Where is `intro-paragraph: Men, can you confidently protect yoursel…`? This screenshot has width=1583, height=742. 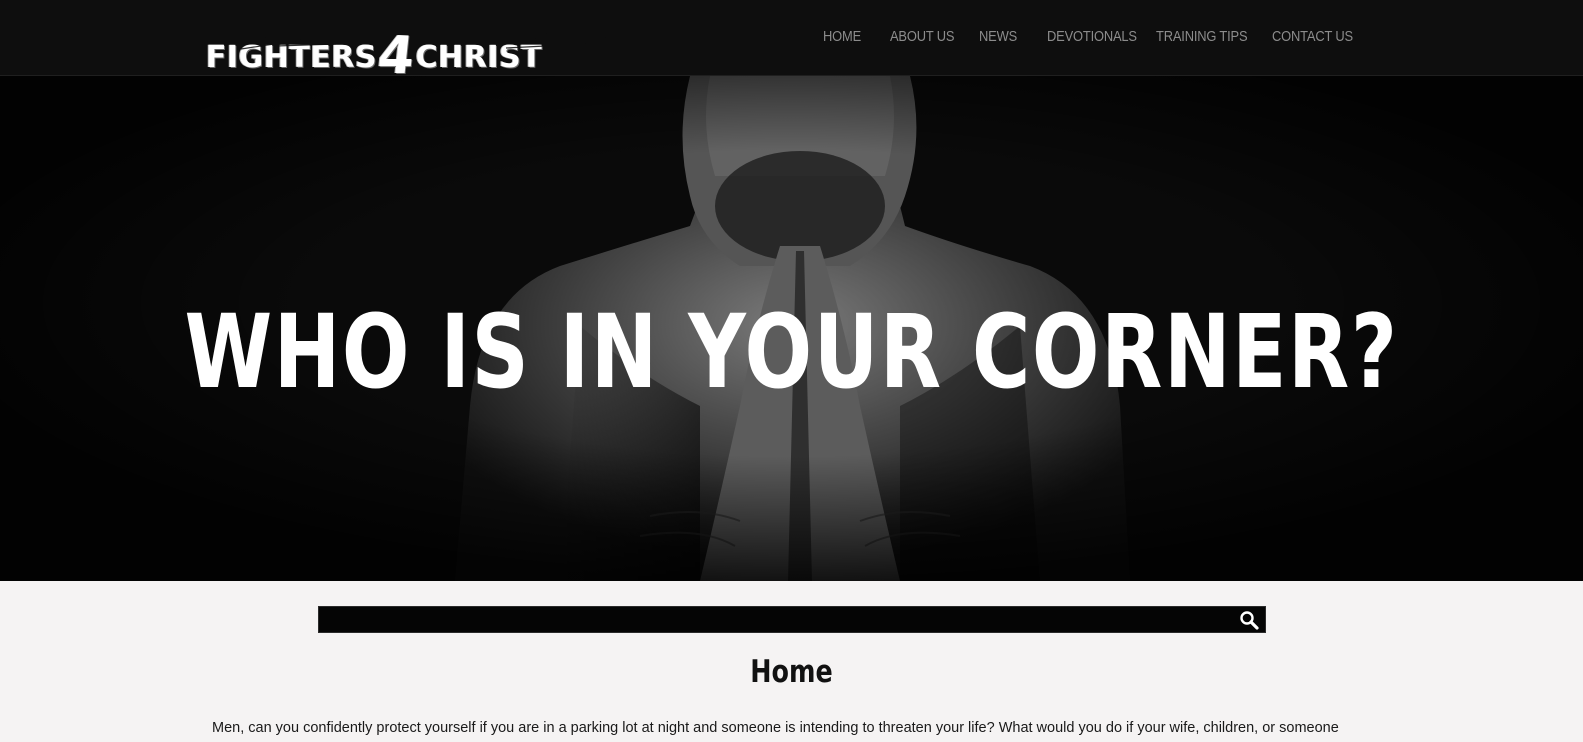
intro-paragraph: Men, can you confidently protect yoursel… is located at coordinates (775, 728).